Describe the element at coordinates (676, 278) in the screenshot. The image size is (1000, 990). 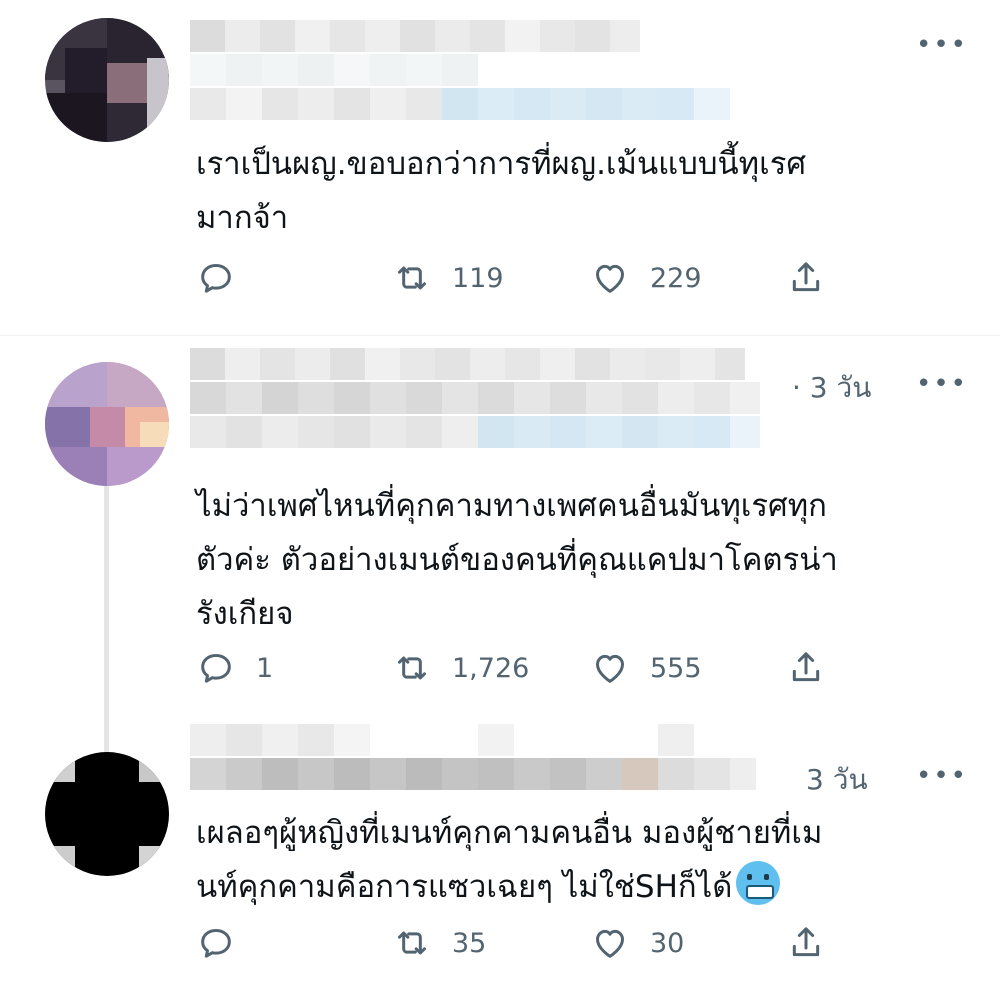
I see `like-count: 229` at that location.